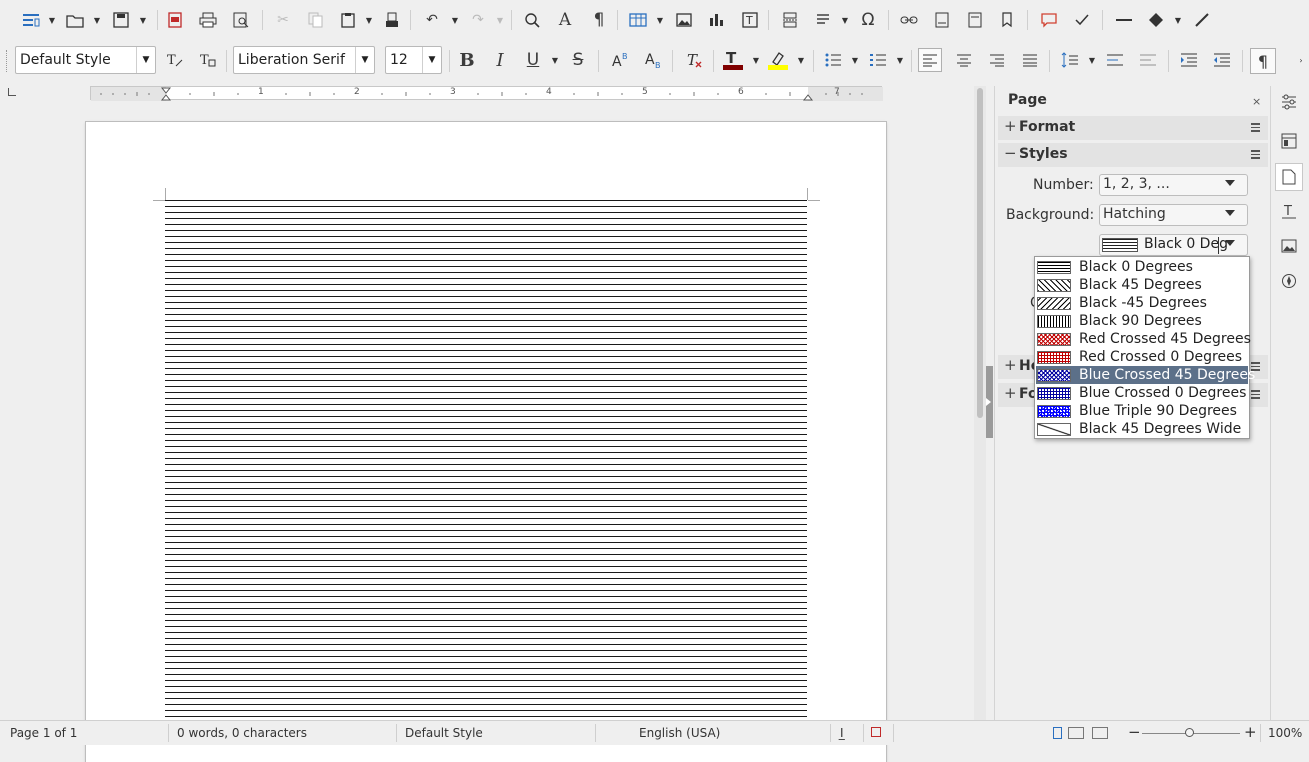 The height and width of the screenshot is (762, 1309). What do you see at coordinates (1285, 733) in the screenshot?
I see `zoom-level: 100%` at bounding box center [1285, 733].